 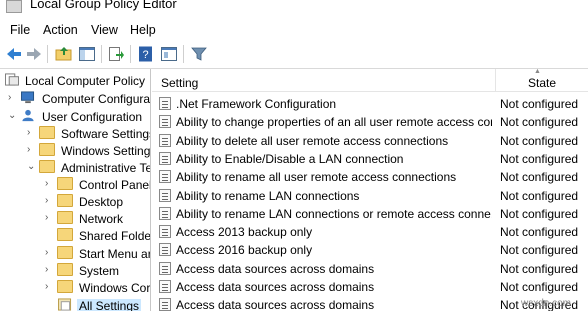 What do you see at coordinates (275, 304) in the screenshot?
I see `setting-name: Access data sources across domains` at bounding box center [275, 304].